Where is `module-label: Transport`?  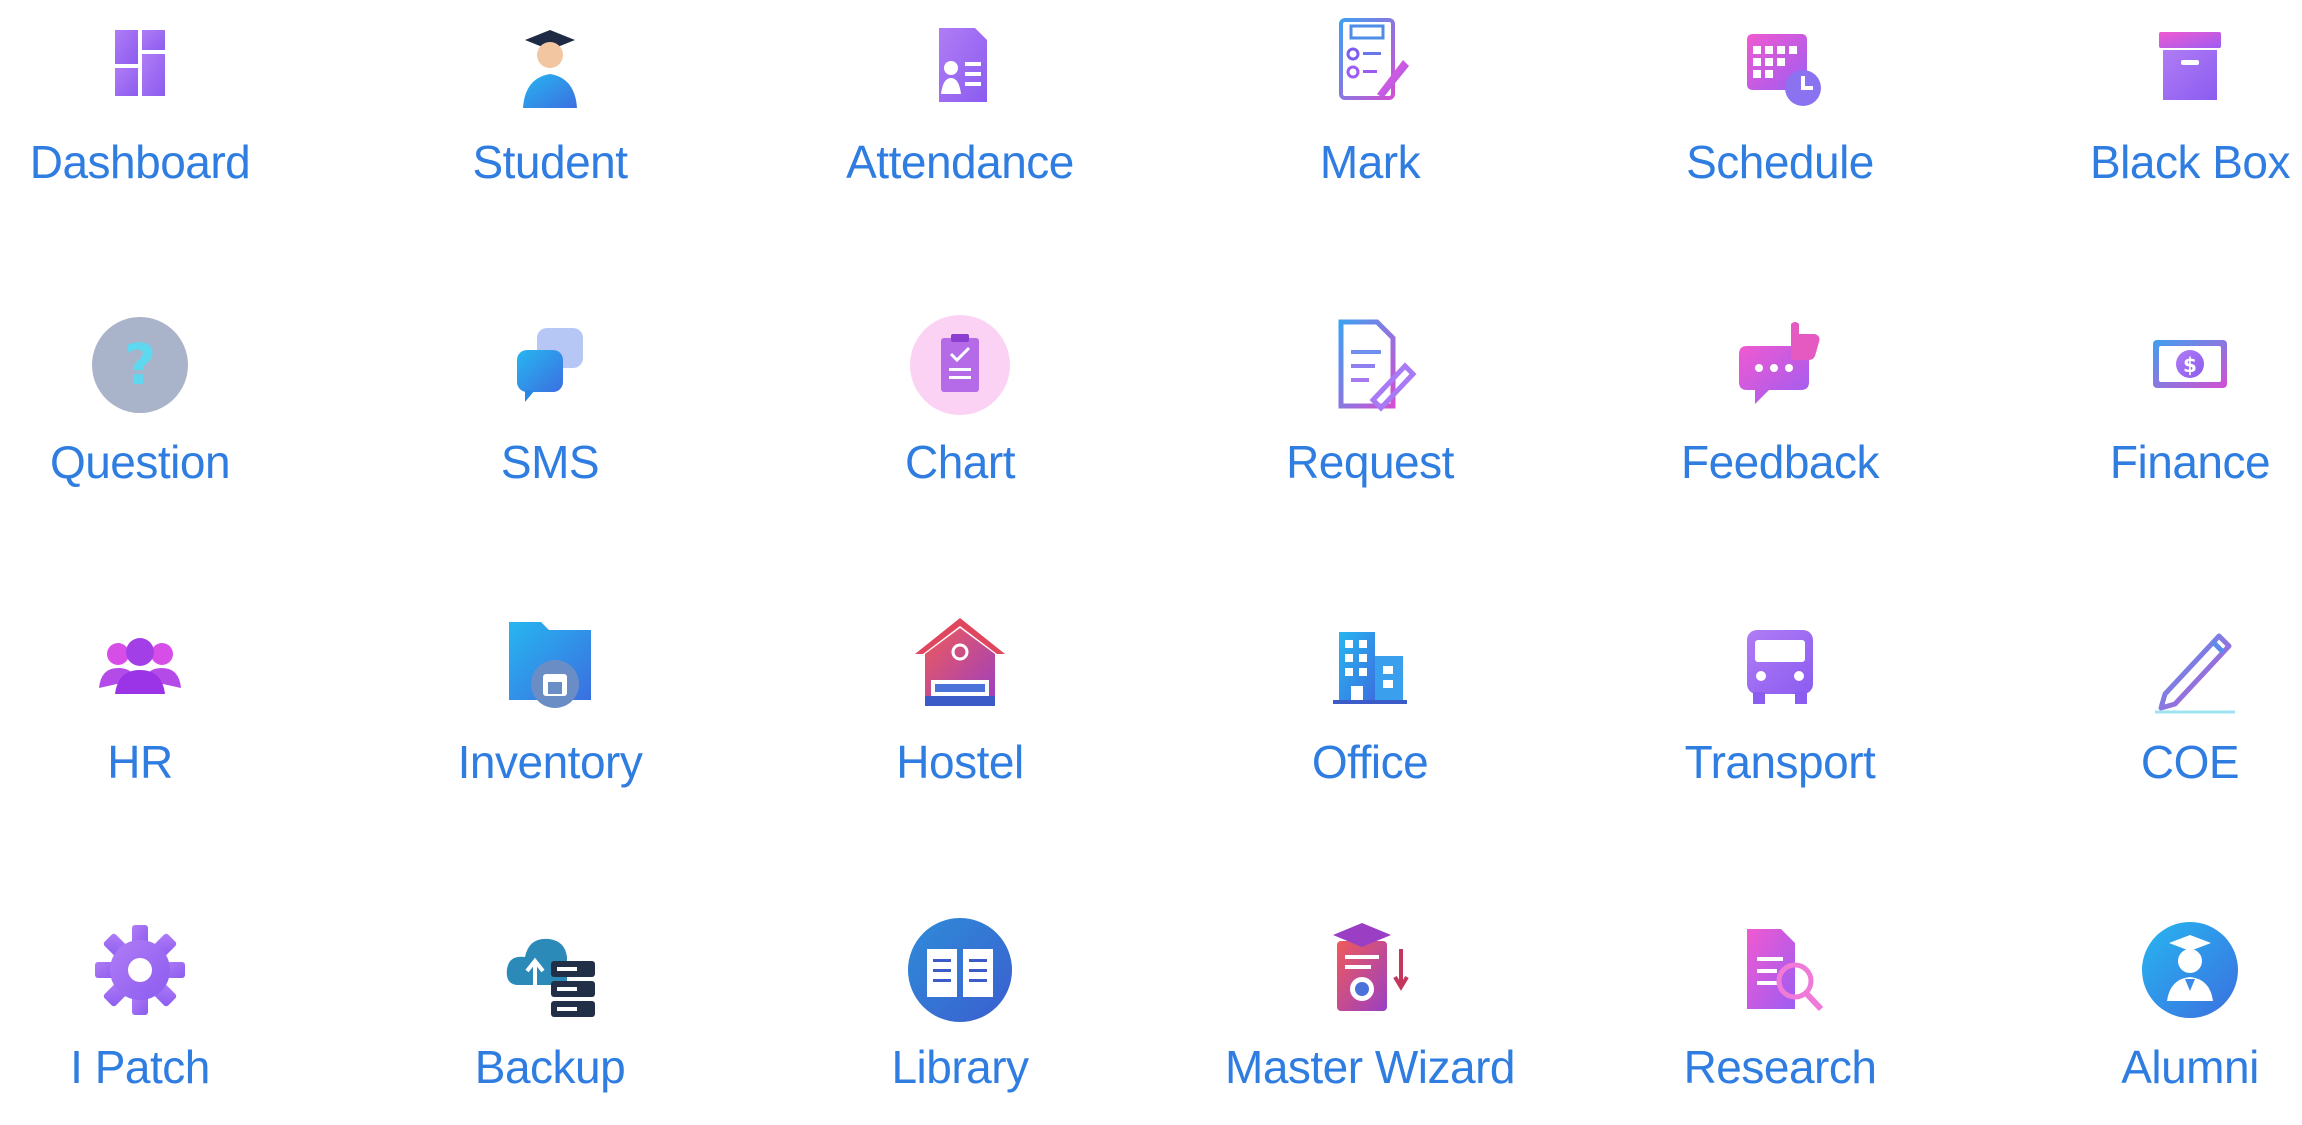 module-label: Transport is located at coordinates (1780, 762).